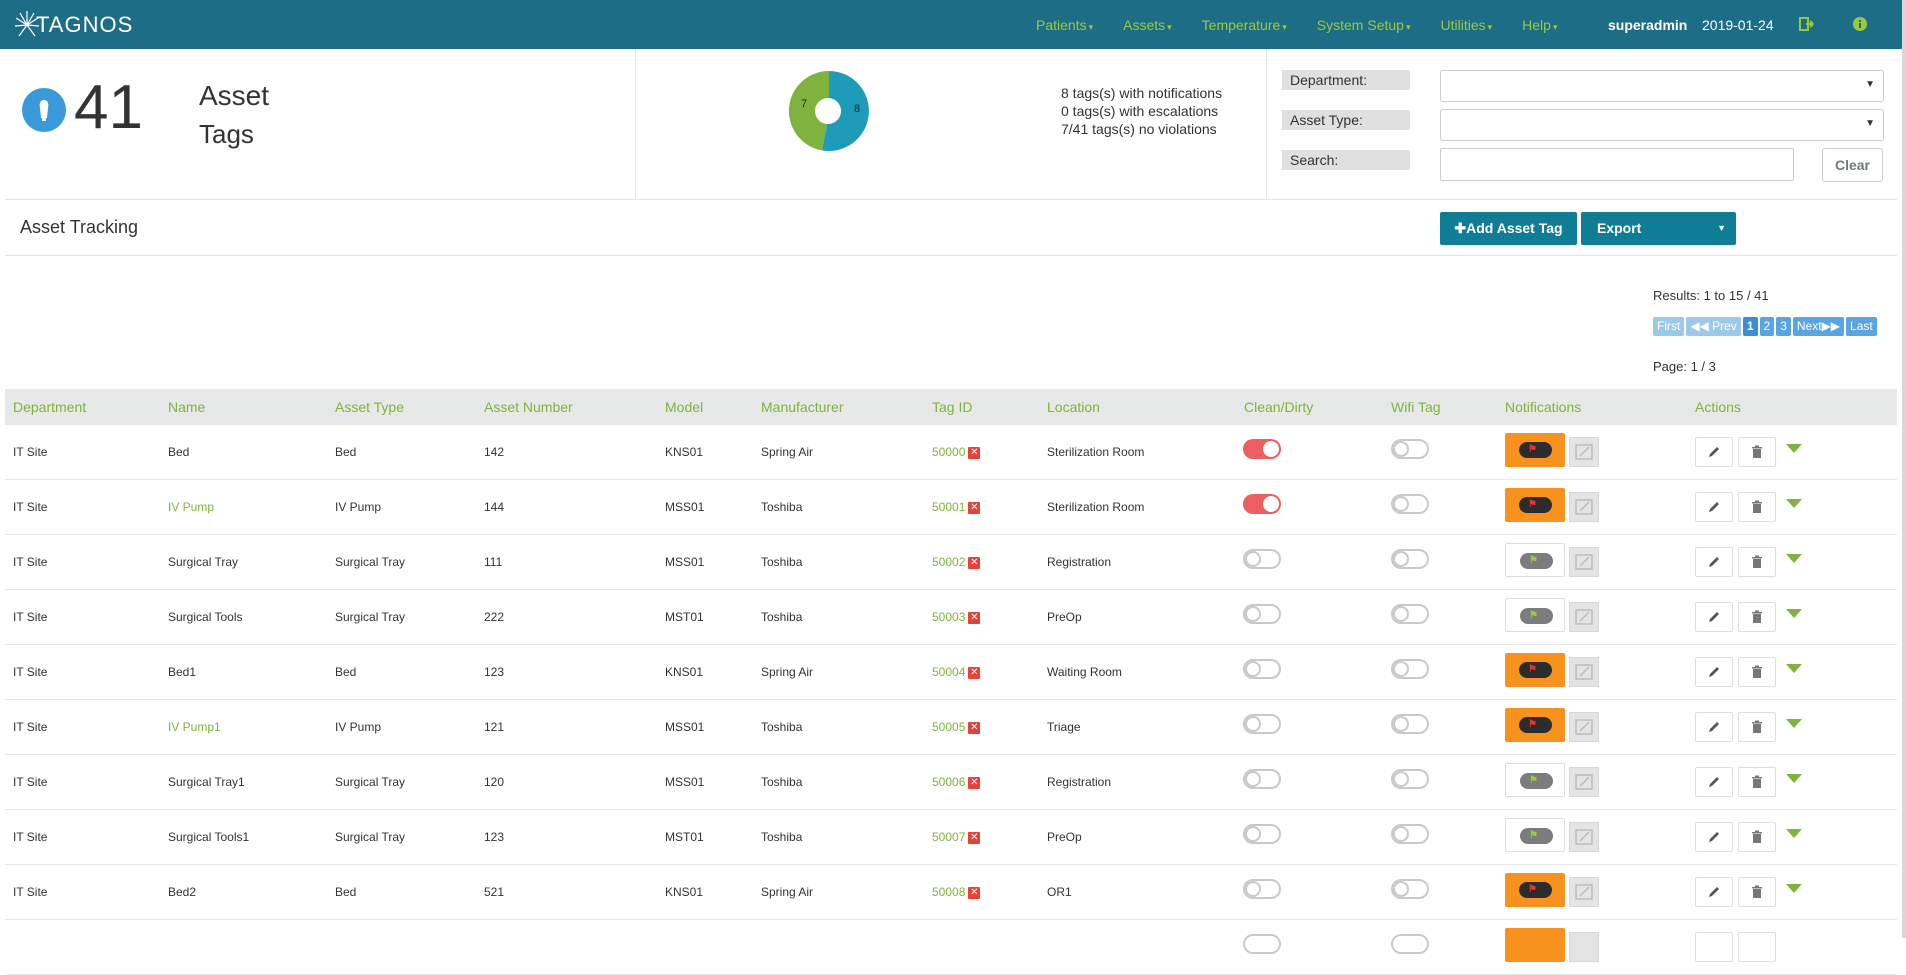 The width and height of the screenshot is (1906, 975). Describe the element at coordinates (49, 407) in the screenshot. I see `col-department: Department` at that location.